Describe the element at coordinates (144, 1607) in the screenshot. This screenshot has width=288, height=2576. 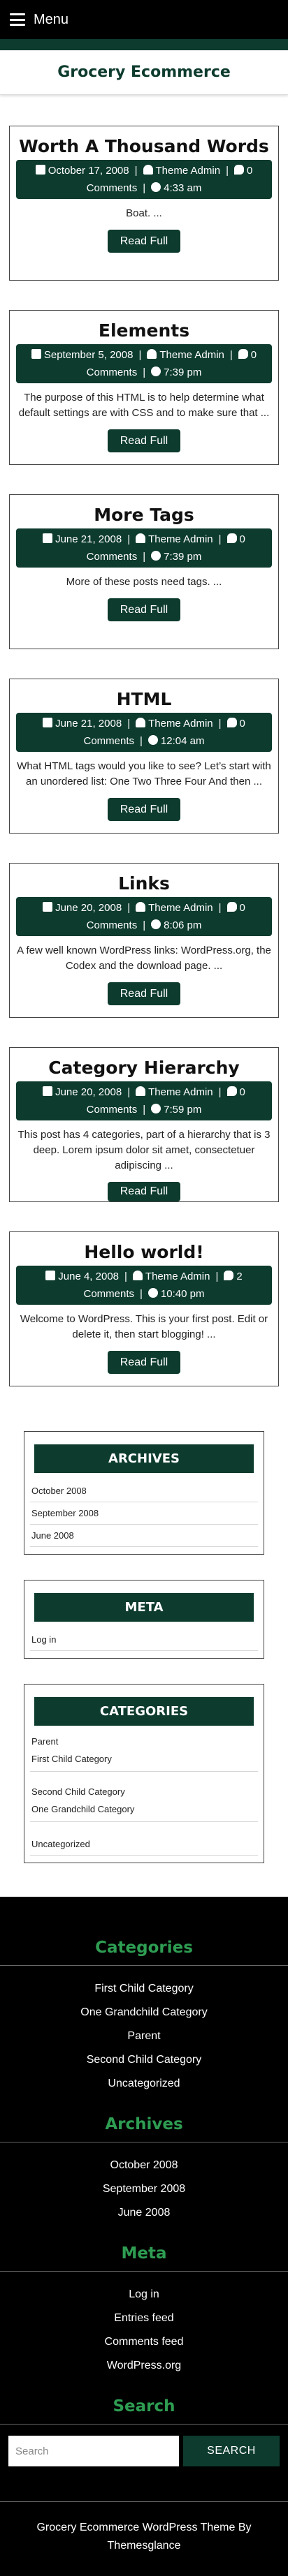
I see `meta-widget-title: META` at that location.